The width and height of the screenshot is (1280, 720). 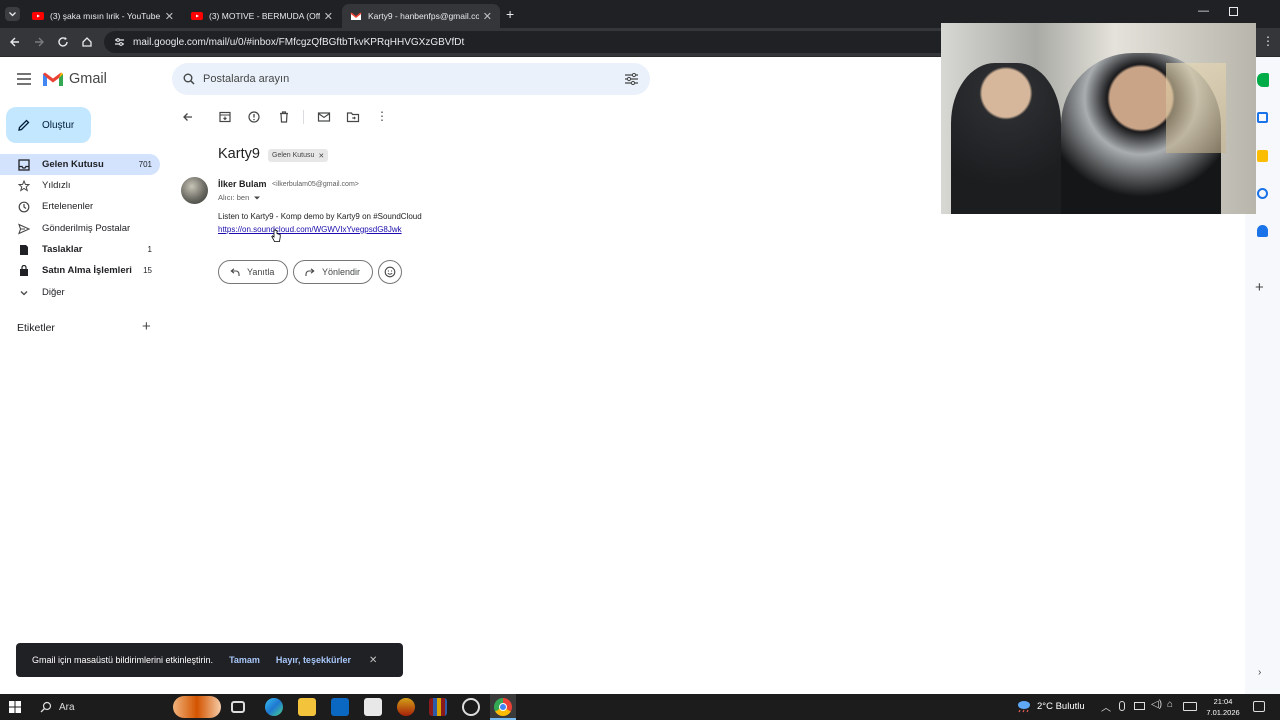 What do you see at coordinates (1196, 108) in the screenshot?
I see `shelf` at bounding box center [1196, 108].